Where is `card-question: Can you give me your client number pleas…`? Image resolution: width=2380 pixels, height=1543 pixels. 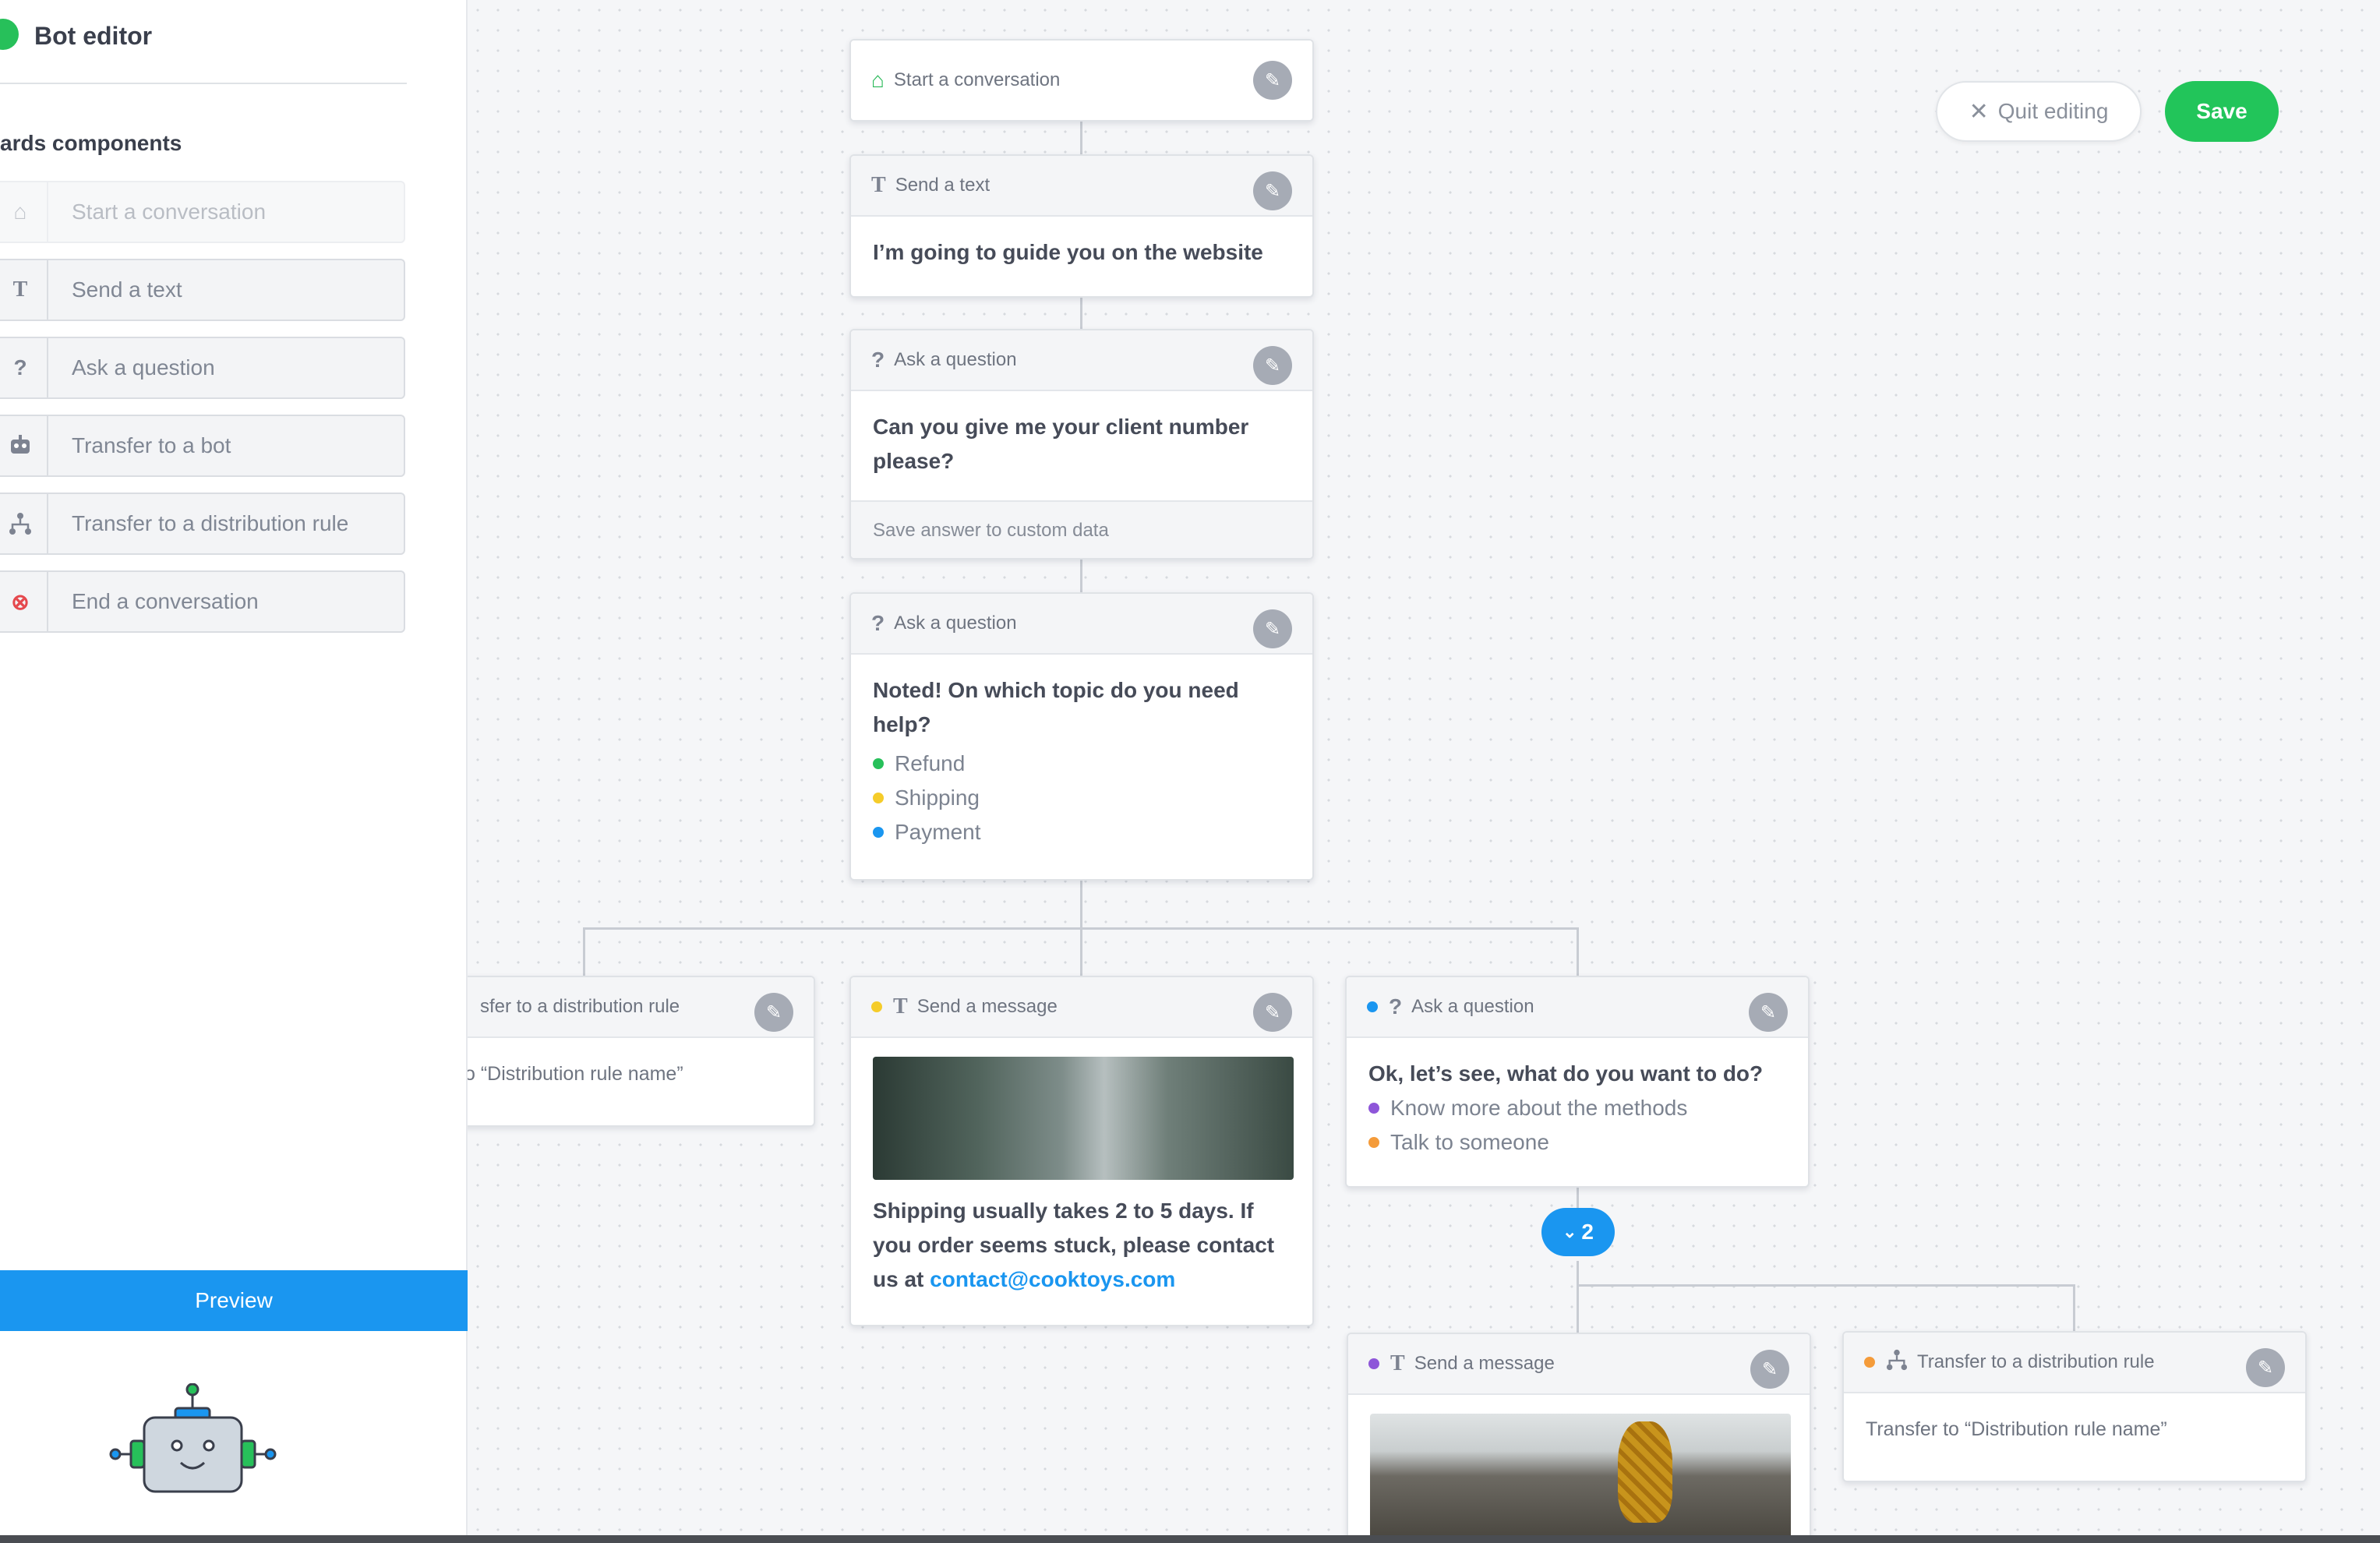
card-question: Can you give me your client number pleas… is located at coordinates (1061, 444).